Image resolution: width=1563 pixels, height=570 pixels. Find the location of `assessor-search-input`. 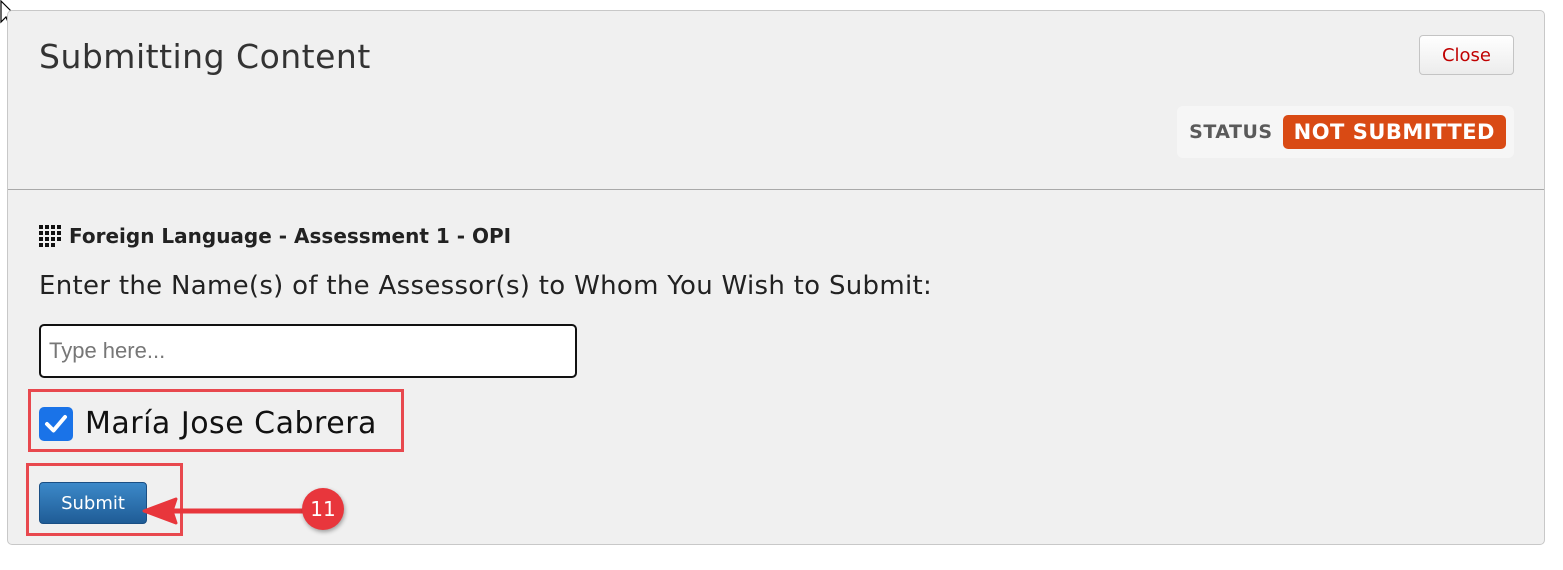

assessor-search-input is located at coordinates (308, 351).